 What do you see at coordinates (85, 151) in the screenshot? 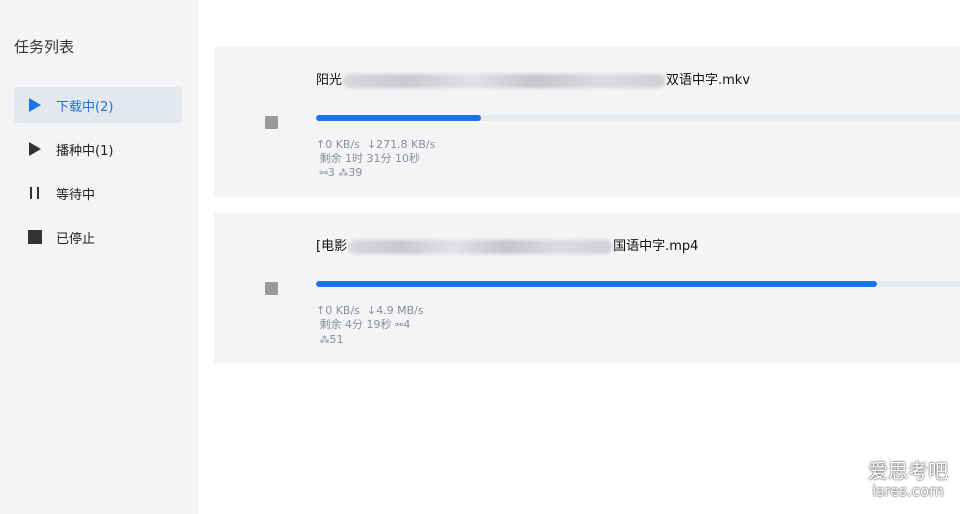
I see `sidebar-item-label: 播种中(1)` at bounding box center [85, 151].